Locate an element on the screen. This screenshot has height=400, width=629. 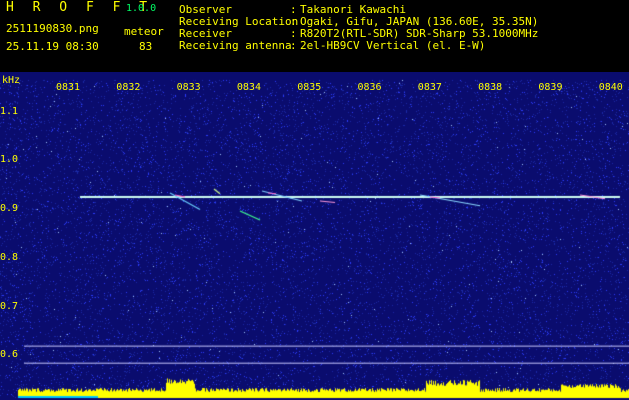
info-key-antenna: Receiving antenna is located at coordinates (235, 45).